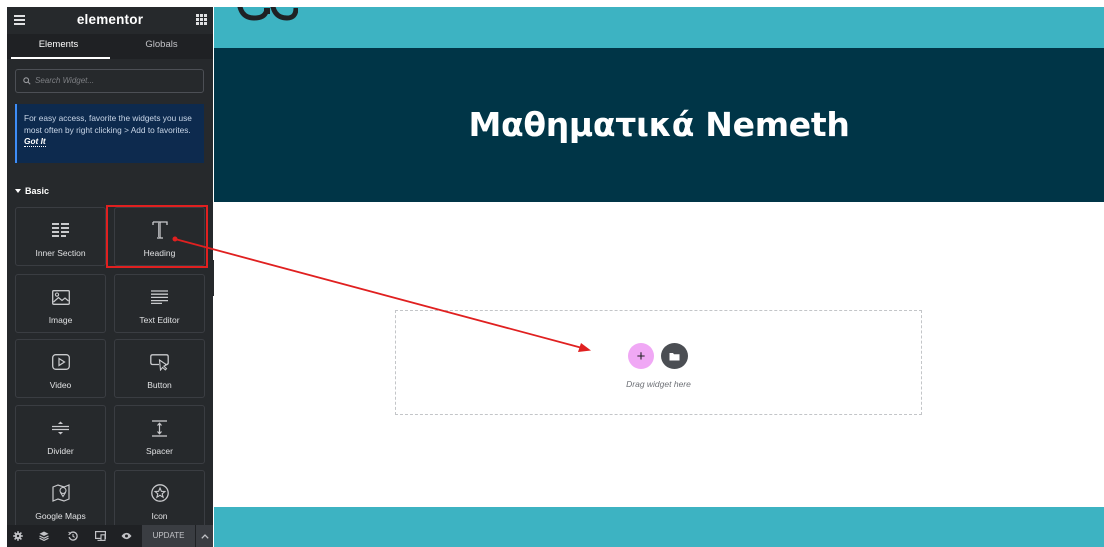 This screenshot has height=547, width=1104. Describe the element at coordinates (159, 428) in the screenshot. I see `spacer-icon` at that location.